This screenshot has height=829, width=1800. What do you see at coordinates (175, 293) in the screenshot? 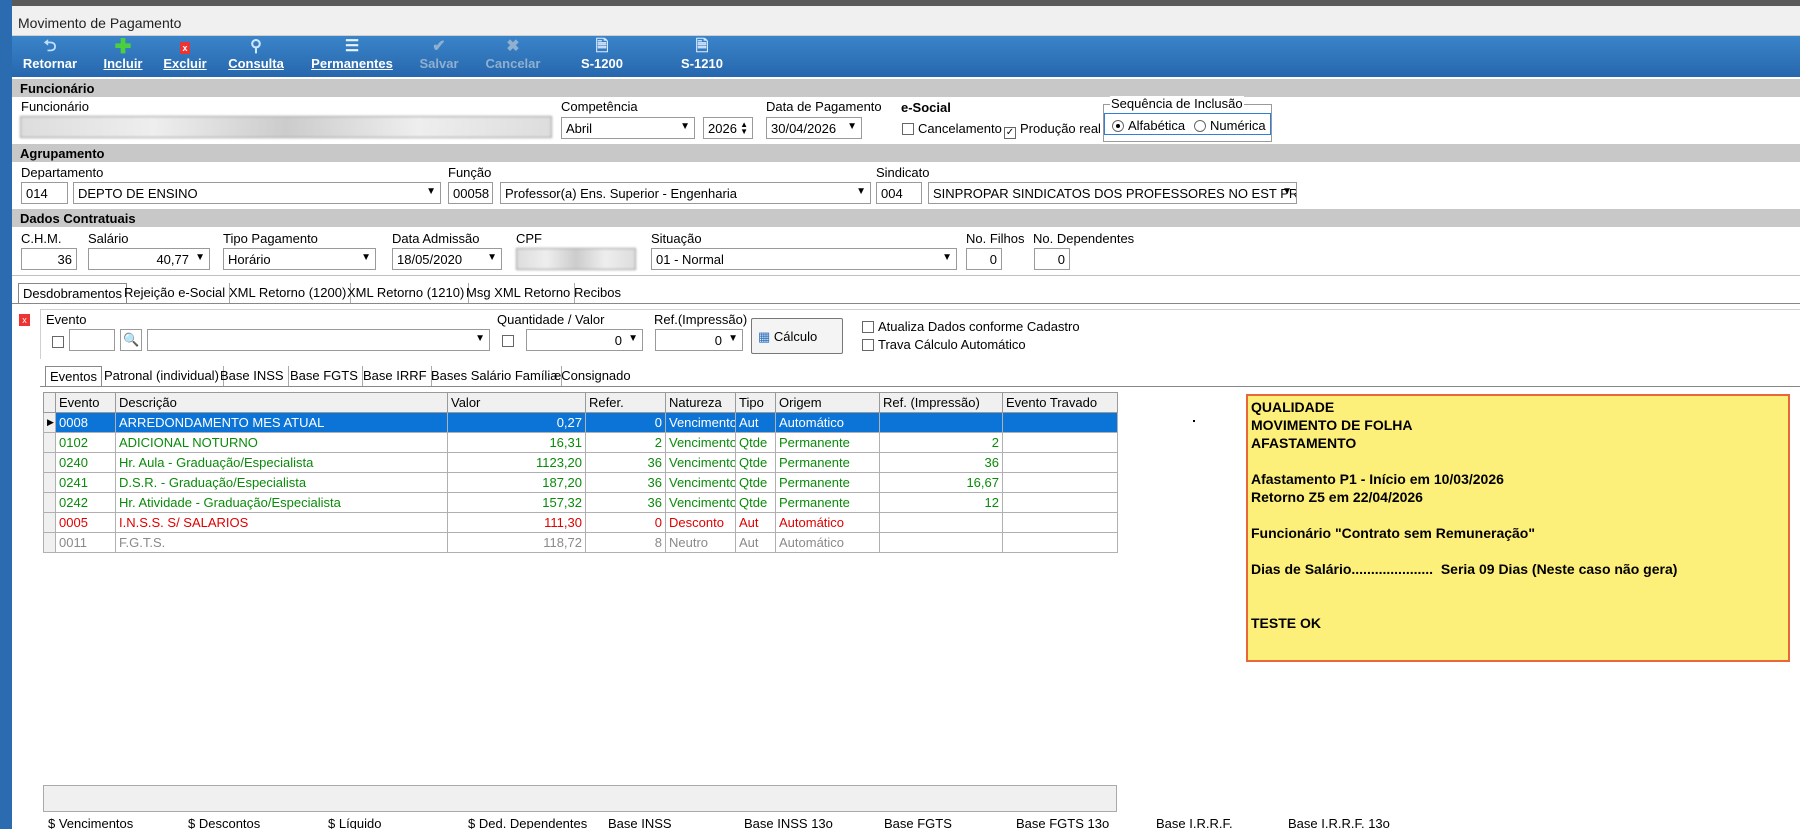
I see `tab-rejeicao-esocial: Rejeição e-Social` at bounding box center [175, 293].